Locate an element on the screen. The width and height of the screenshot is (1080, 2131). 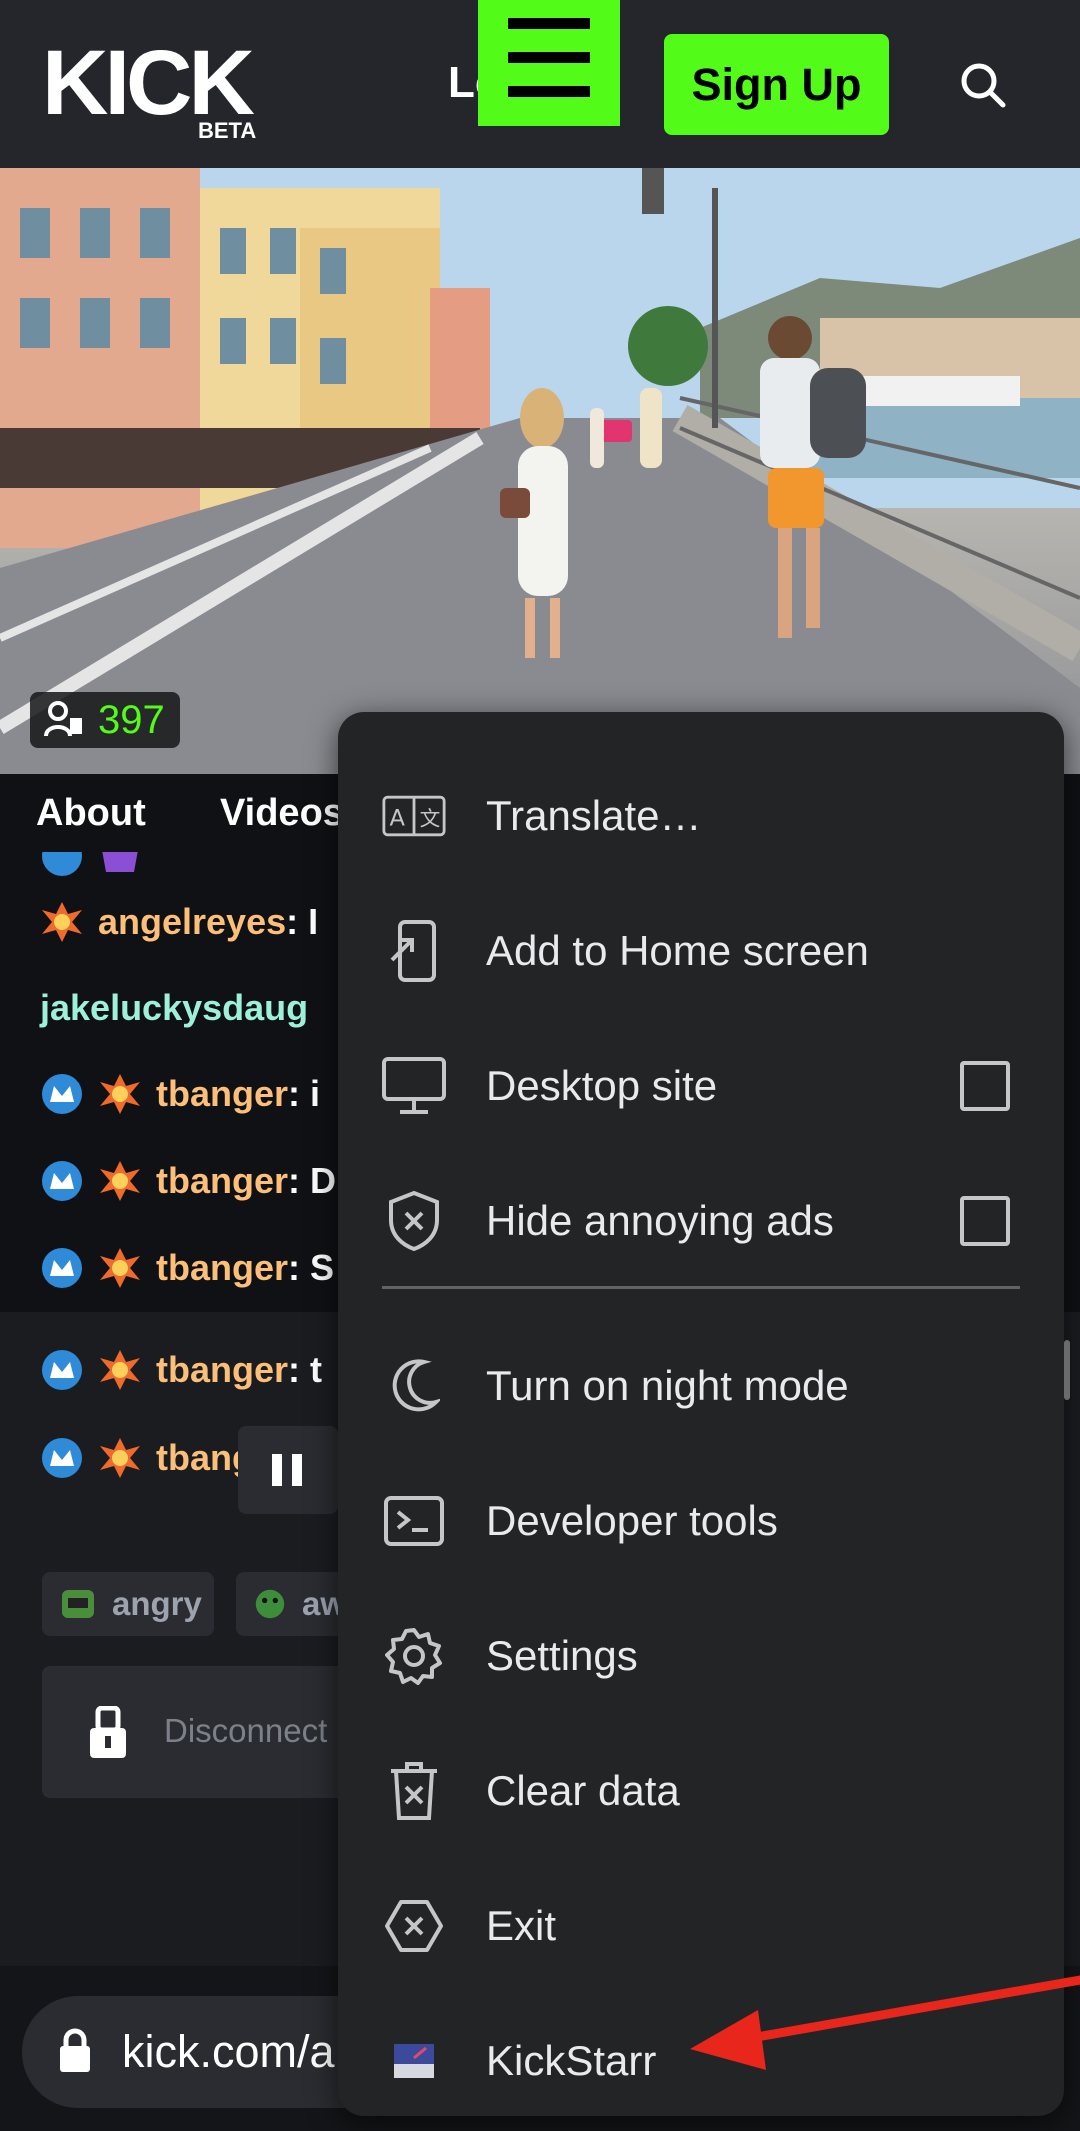
chat-username: jakeluckysdaug is located at coordinates (174, 1008).